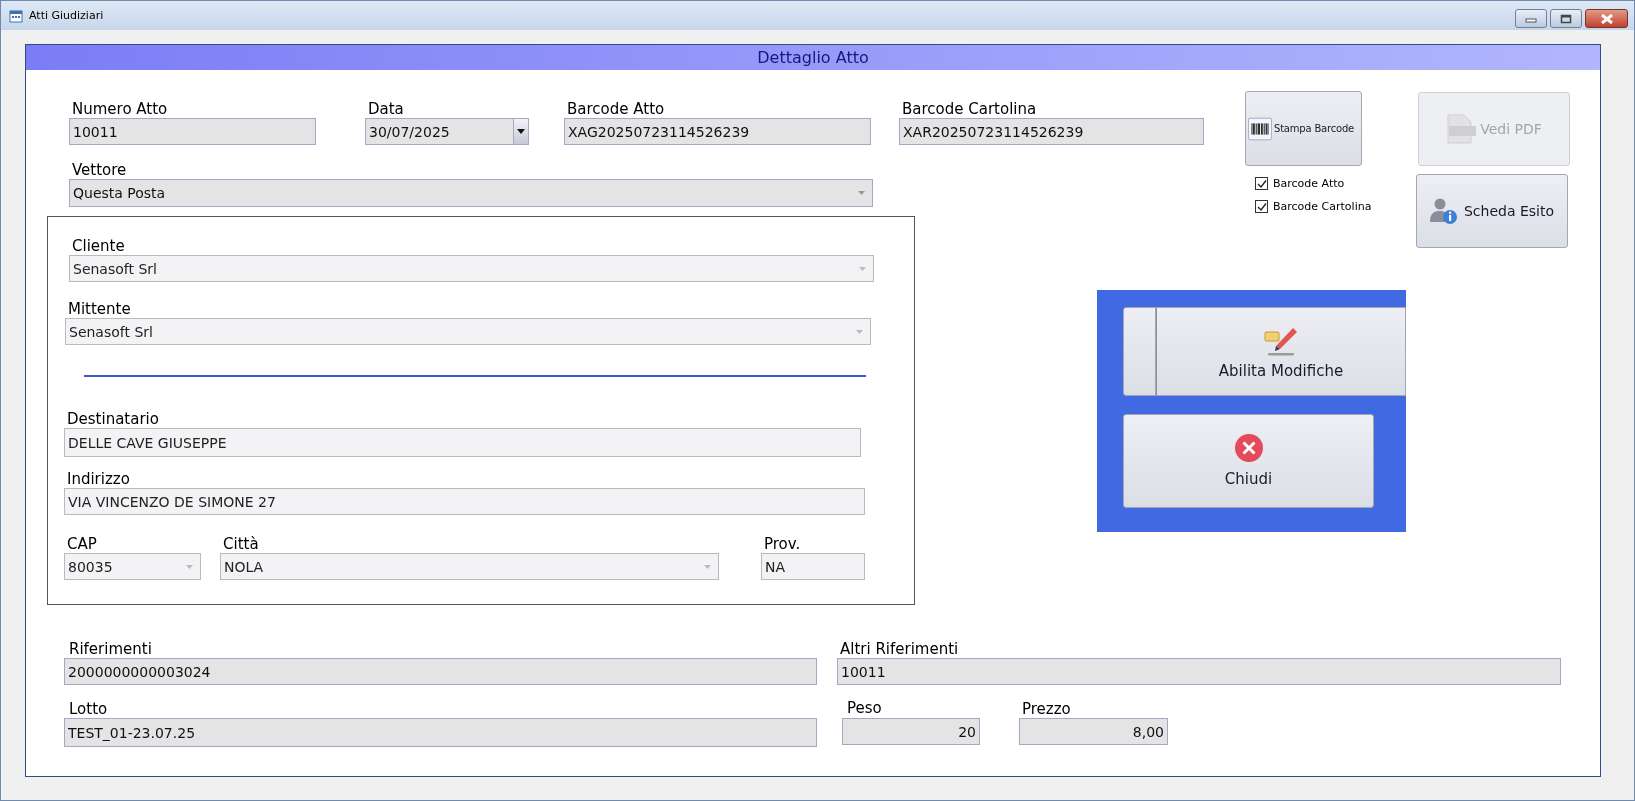 The image size is (1635, 801). I want to click on minimize-button, so click(1531, 18).